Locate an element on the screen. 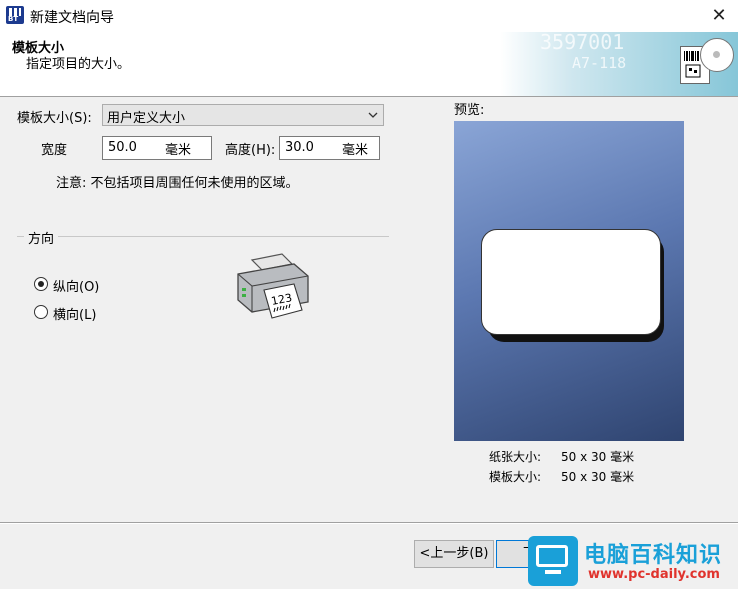  page-subtitle: 指定项目的大小。 is located at coordinates (78, 64).